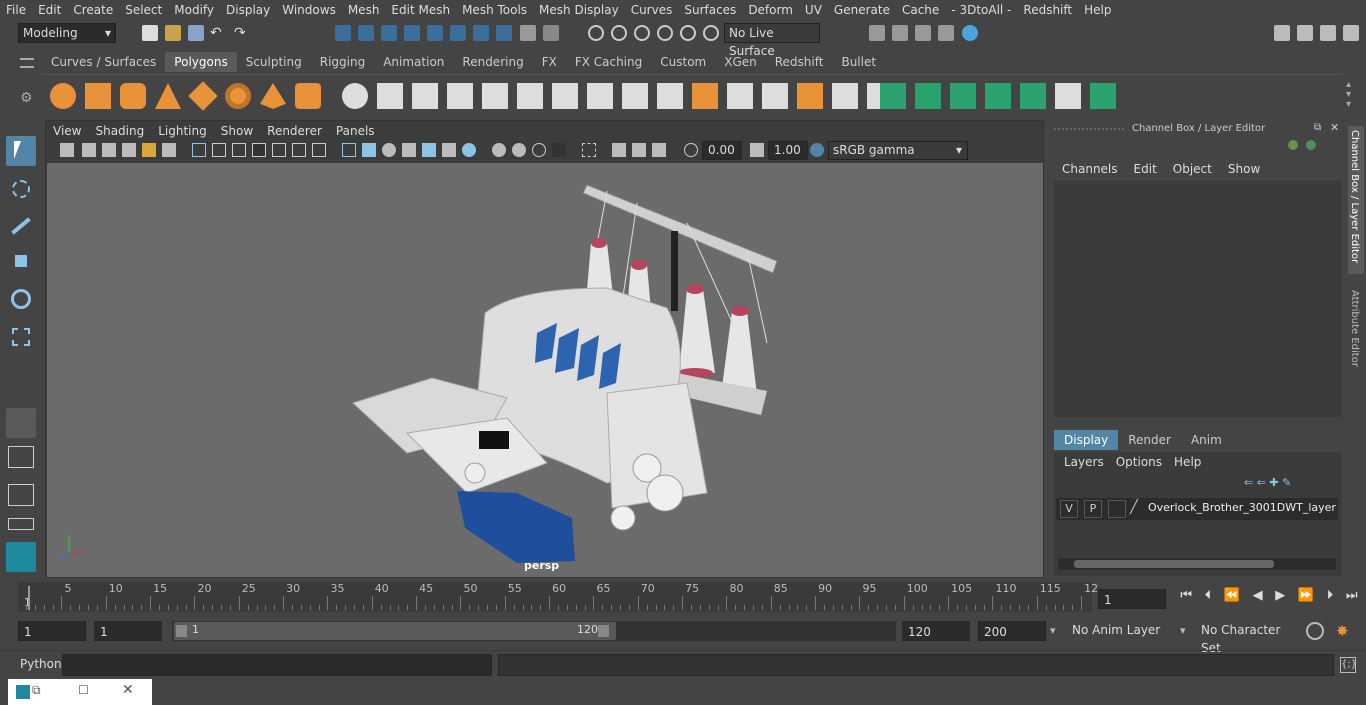 The height and width of the screenshot is (705, 1366). I want to click on channel-list, so click(1198, 299).